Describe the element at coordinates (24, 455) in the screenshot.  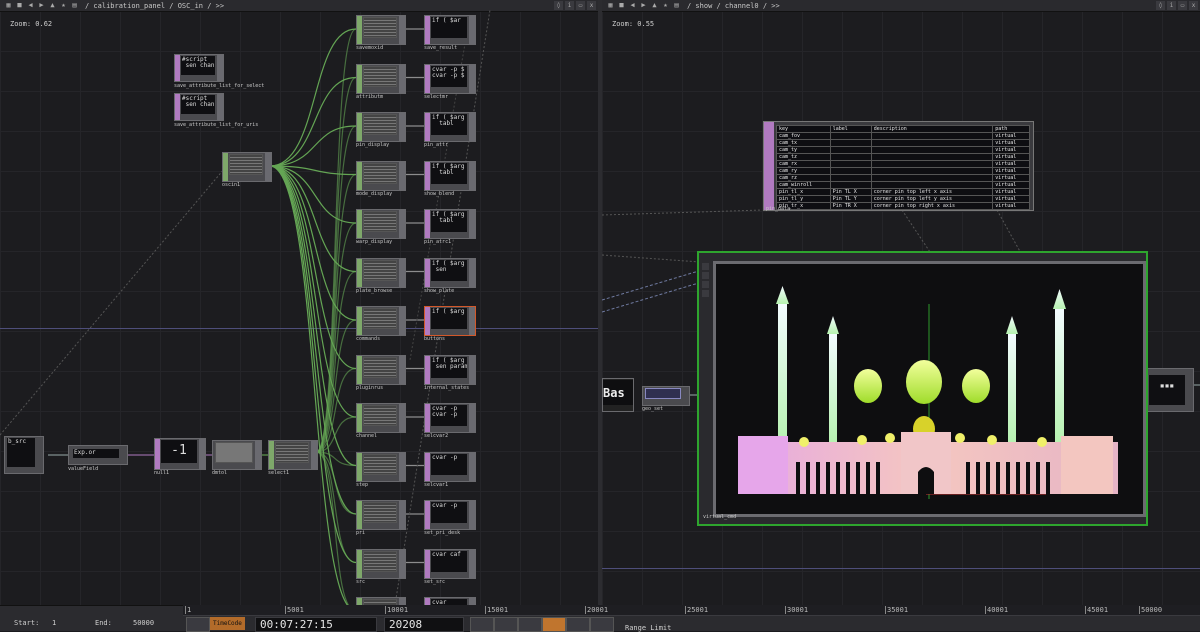
I see `src-node: b_src` at that location.